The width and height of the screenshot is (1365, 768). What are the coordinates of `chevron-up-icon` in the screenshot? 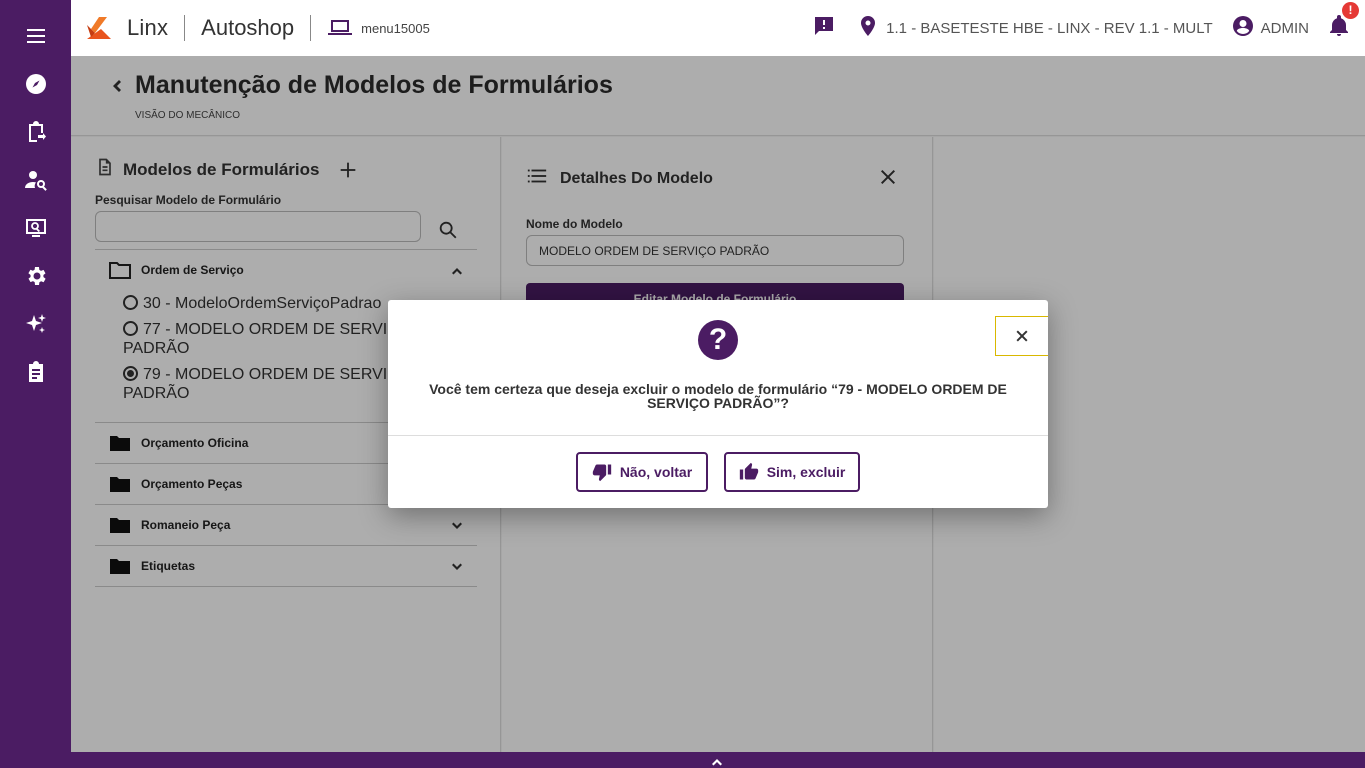 It's located at (717, 761).